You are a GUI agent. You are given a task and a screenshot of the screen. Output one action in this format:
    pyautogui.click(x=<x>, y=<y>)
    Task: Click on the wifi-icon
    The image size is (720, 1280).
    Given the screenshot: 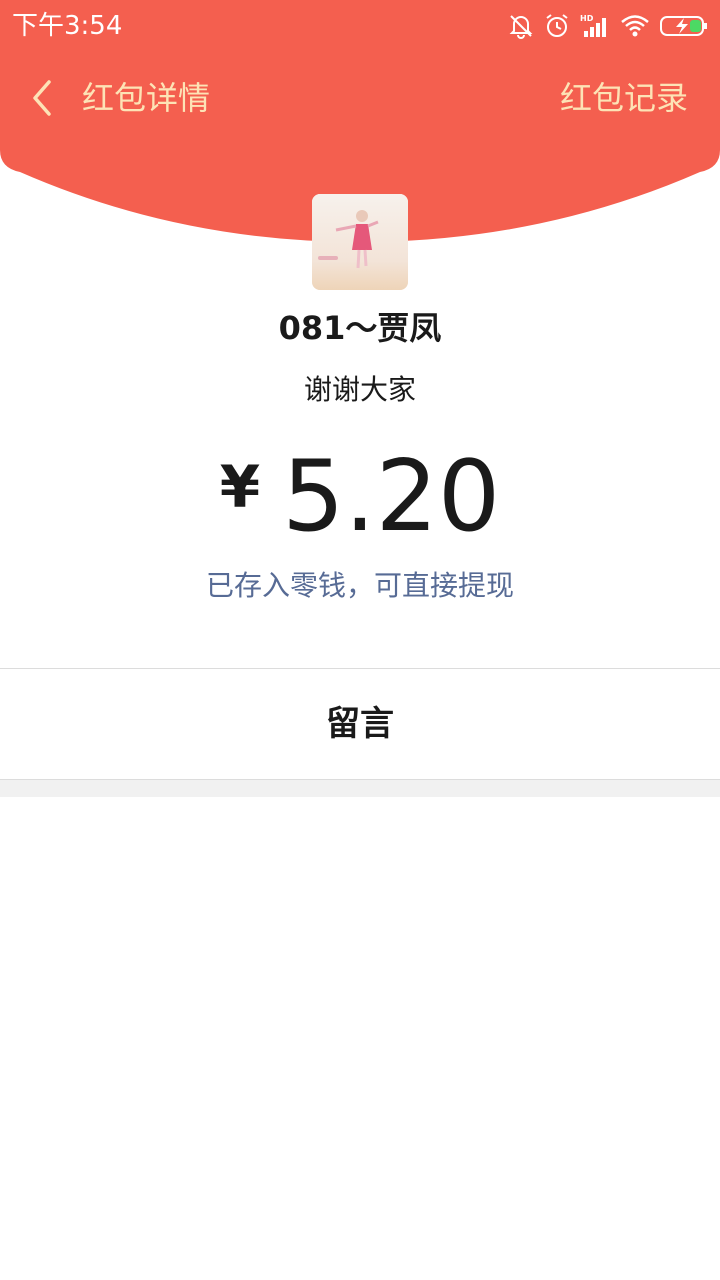 What is the action you would take?
    pyautogui.click(x=635, y=26)
    